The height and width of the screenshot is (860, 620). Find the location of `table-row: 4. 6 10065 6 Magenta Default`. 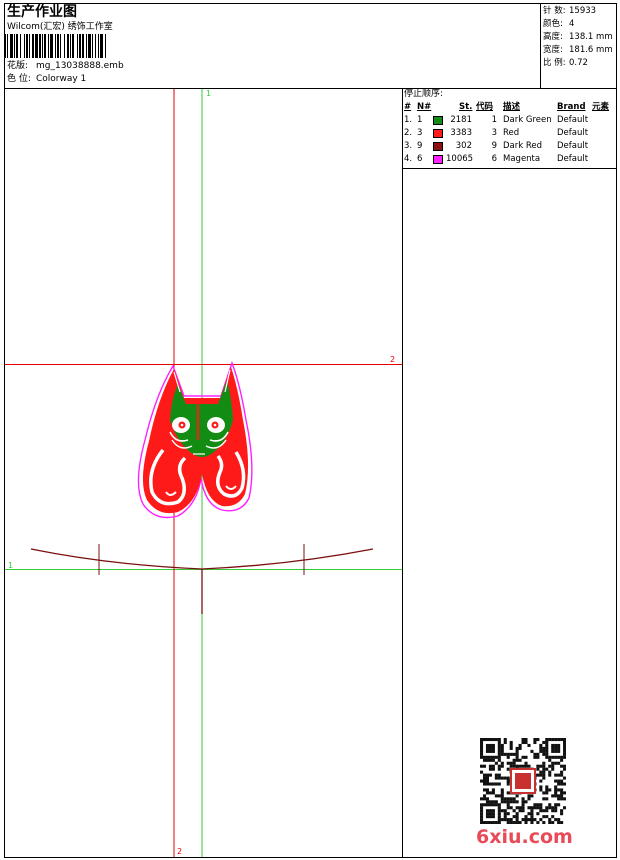

table-row: 4. 6 10065 6 Magenta Default is located at coordinates (509, 159).